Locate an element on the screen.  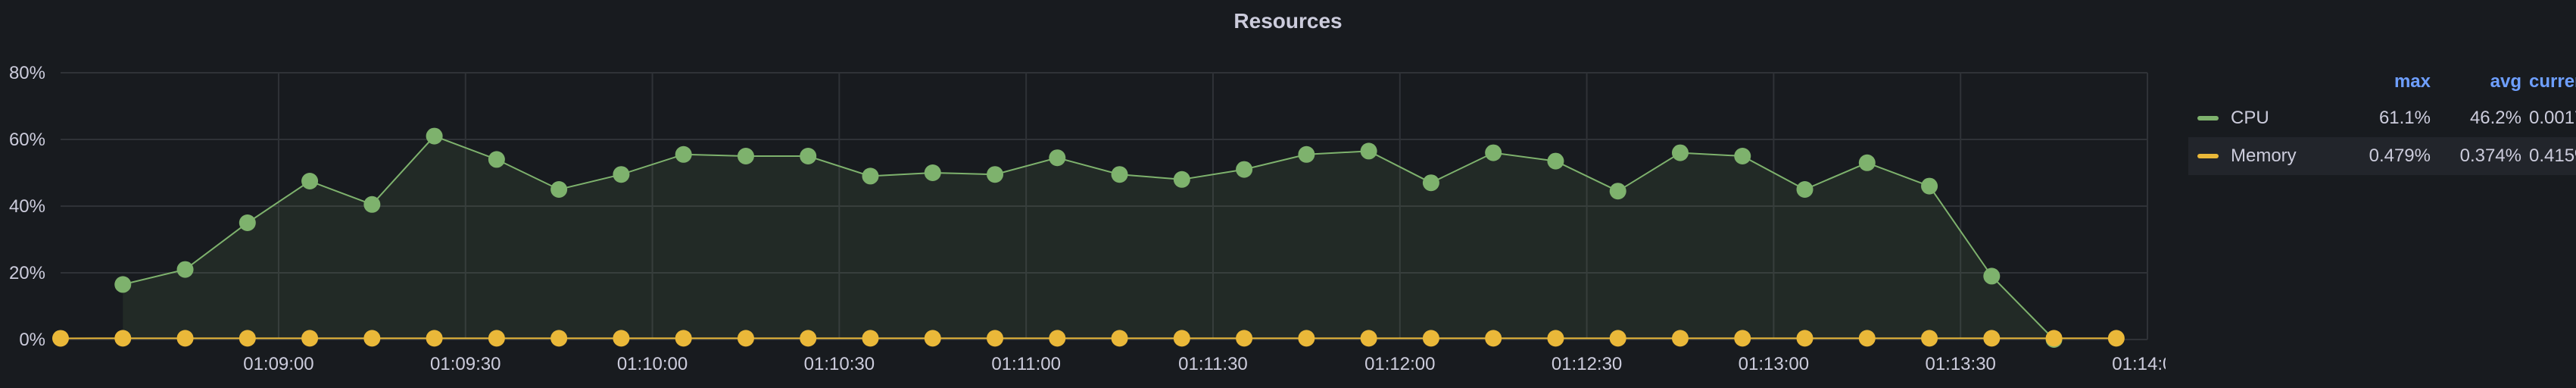
legend-name-cpu: CPU is located at coordinates (2250, 118).